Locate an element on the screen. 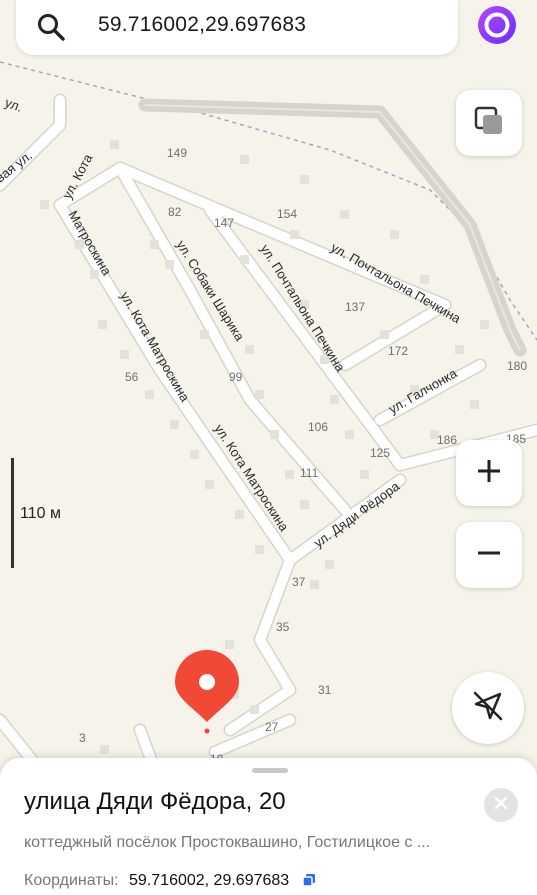  house-number: 186 is located at coordinates (447, 440).